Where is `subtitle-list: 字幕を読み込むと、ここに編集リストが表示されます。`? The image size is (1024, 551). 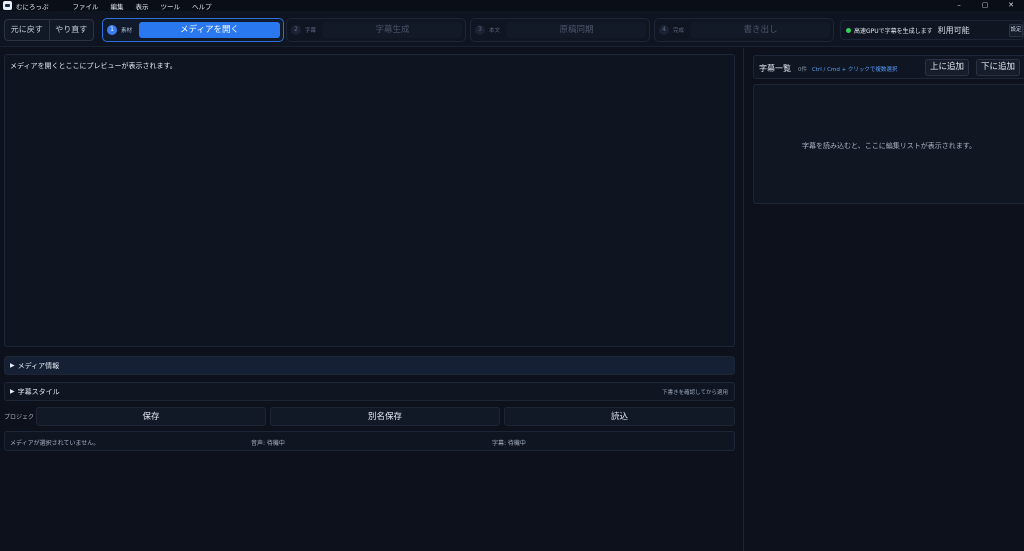
subtitle-list: 字幕を読み込むと、ここに編集リストが表示されます。 is located at coordinates (888, 144).